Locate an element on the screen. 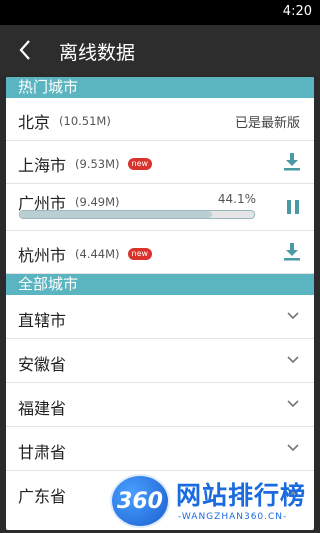  city-row-hangzhou: 杭州市 (4.44M) new is located at coordinates (160, 252).